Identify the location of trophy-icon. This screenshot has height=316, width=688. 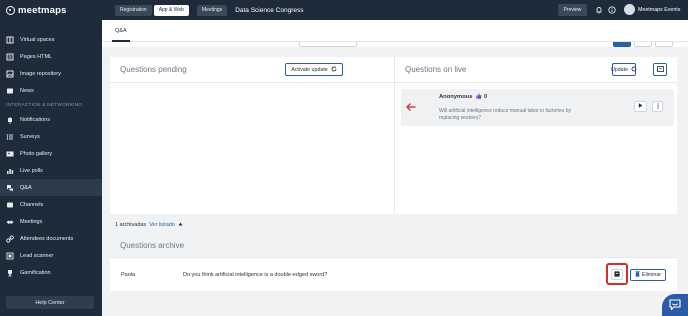
(10, 273).